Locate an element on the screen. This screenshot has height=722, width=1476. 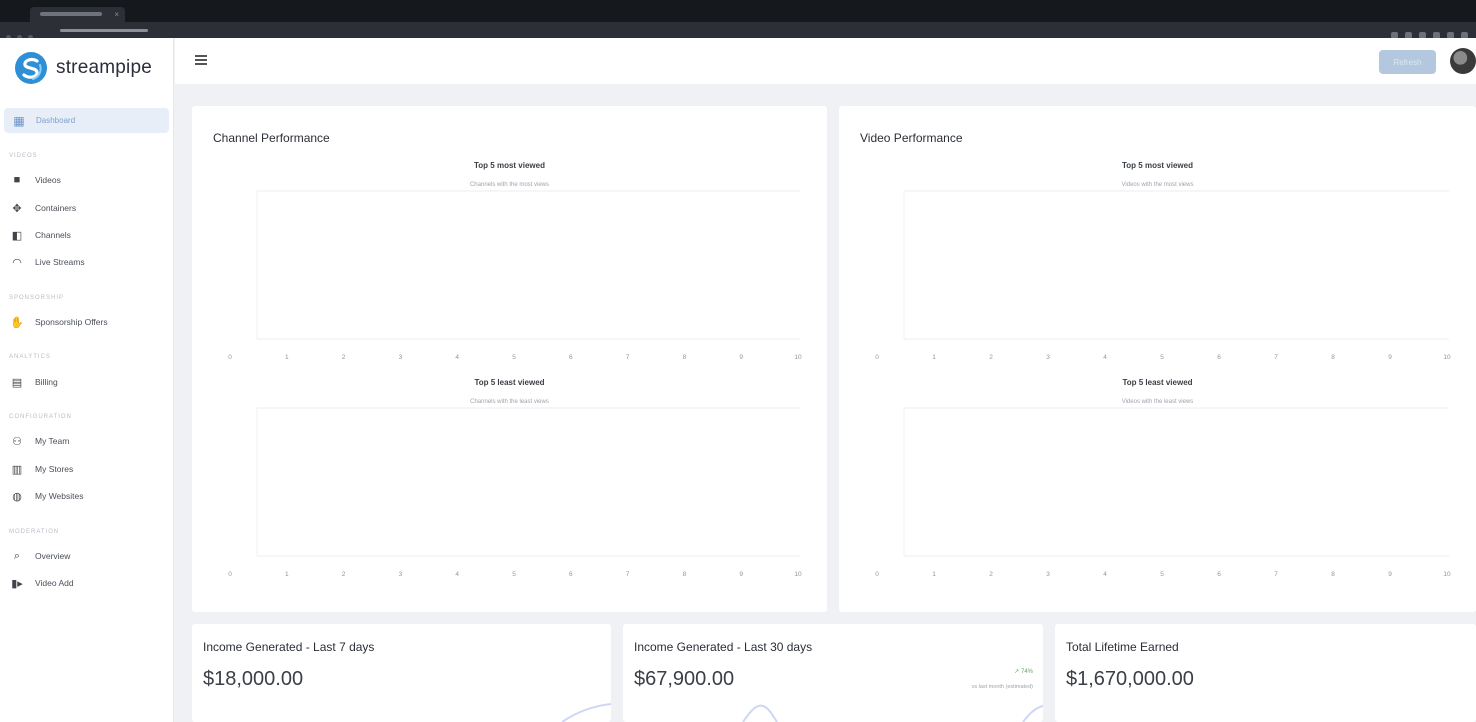
chart-title: Top 5 most viewed is located at coordinates (1157, 165).